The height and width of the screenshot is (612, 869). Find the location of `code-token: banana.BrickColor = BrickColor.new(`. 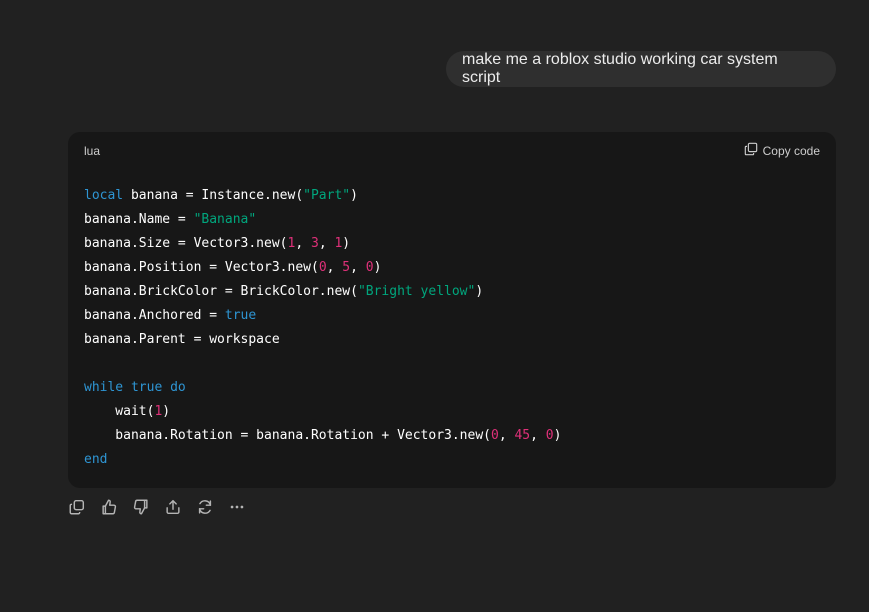

code-token: banana.BrickColor = BrickColor.new( is located at coordinates (221, 291).